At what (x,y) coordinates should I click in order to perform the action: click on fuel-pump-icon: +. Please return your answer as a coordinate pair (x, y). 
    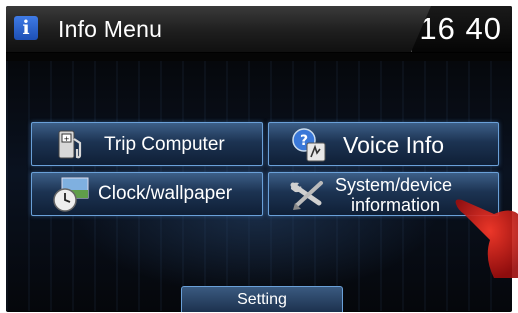
    Looking at the image, I should click on (70, 144).